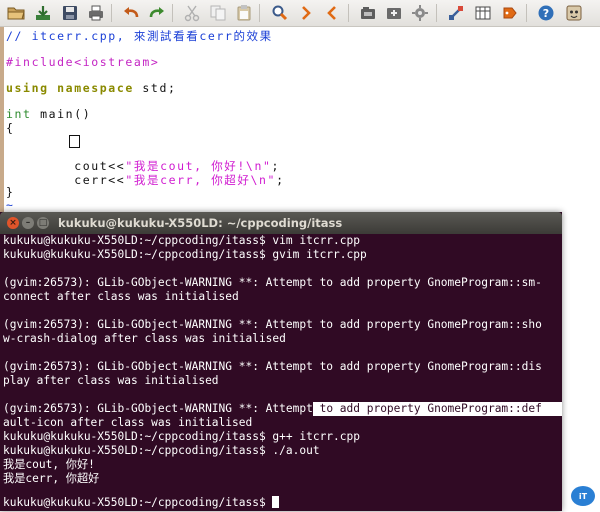  I want to click on svg-text: iT, so click(583, 496).